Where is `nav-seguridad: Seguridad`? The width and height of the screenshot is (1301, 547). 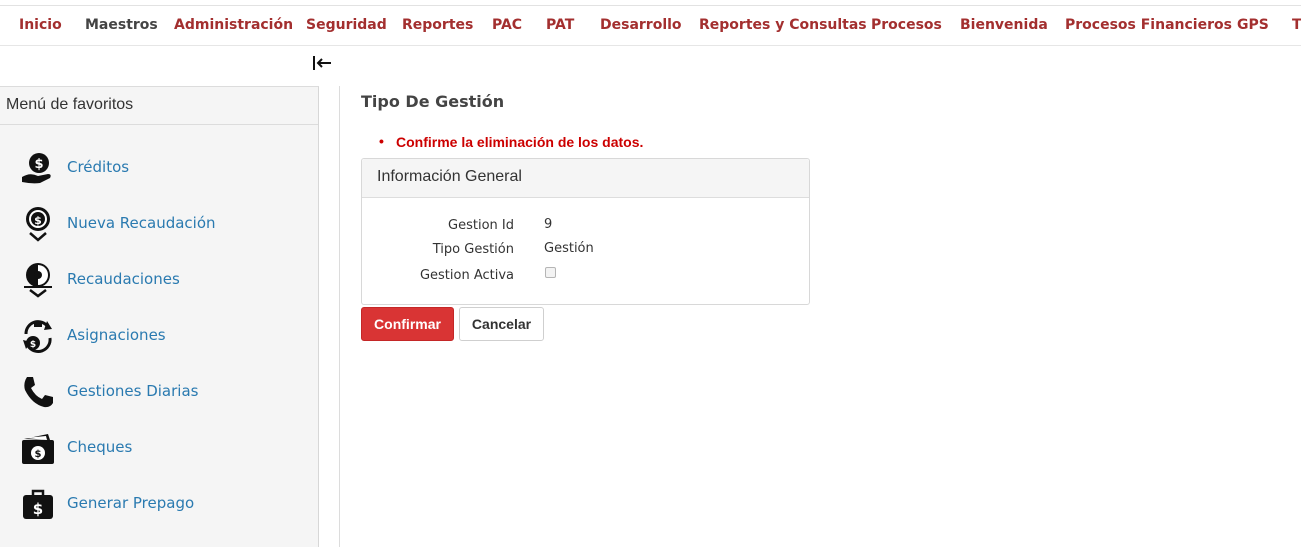
nav-seguridad: Seguridad is located at coordinates (346, 25).